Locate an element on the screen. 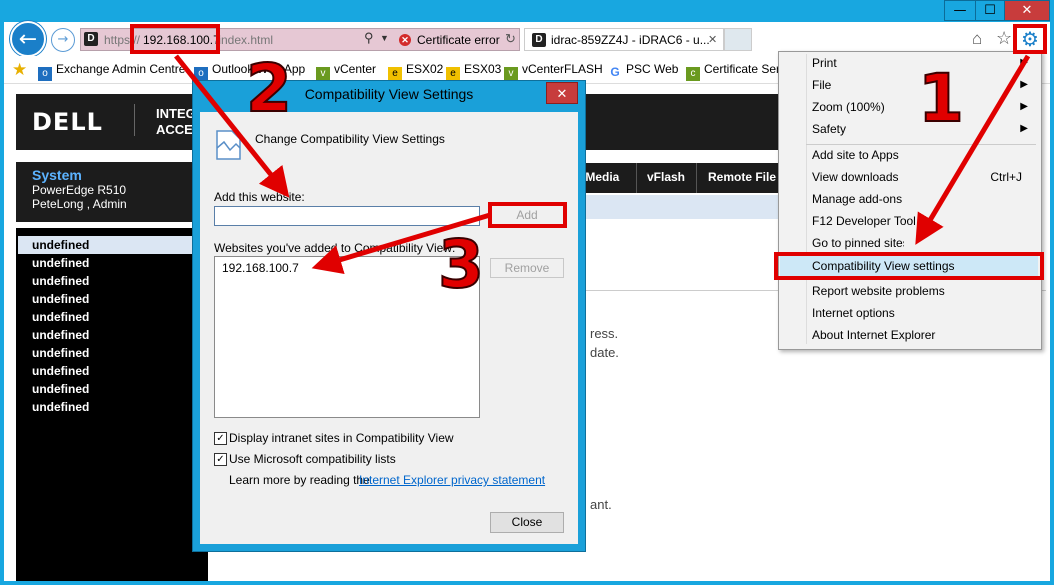  step-number-1: 1 is located at coordinates (941, 98).